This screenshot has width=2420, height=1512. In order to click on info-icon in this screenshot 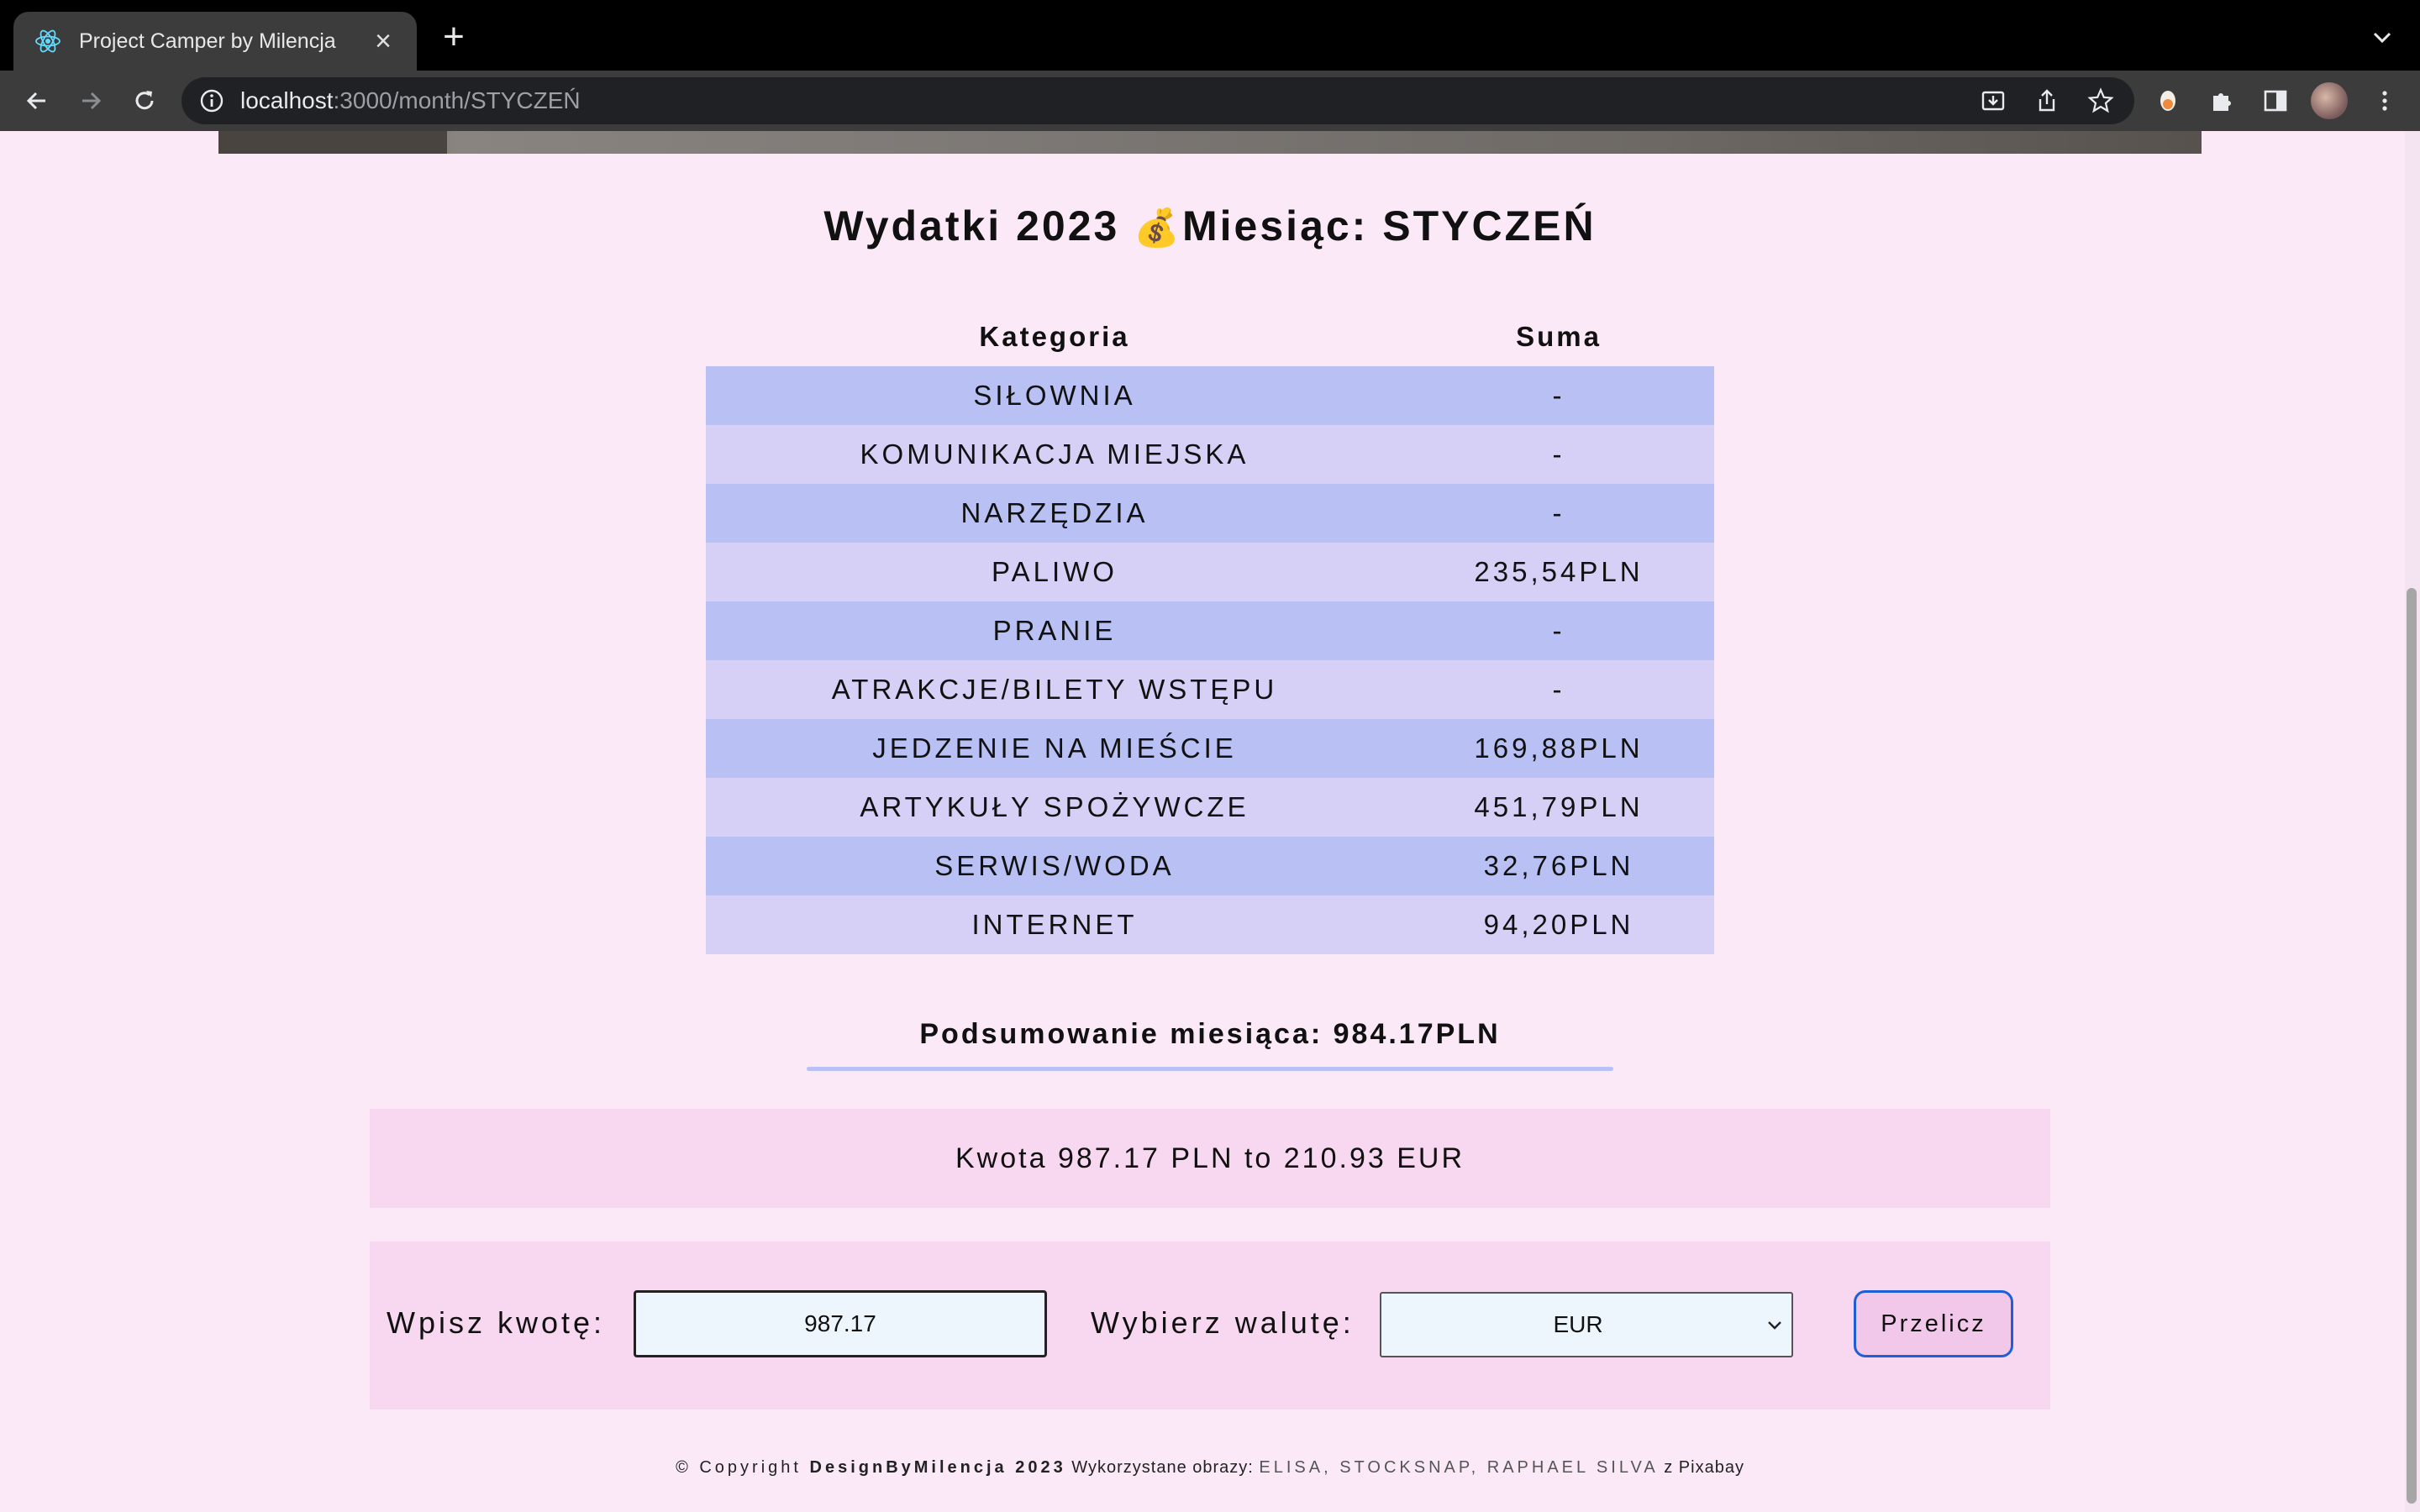, I will do `click(211, 100)`.